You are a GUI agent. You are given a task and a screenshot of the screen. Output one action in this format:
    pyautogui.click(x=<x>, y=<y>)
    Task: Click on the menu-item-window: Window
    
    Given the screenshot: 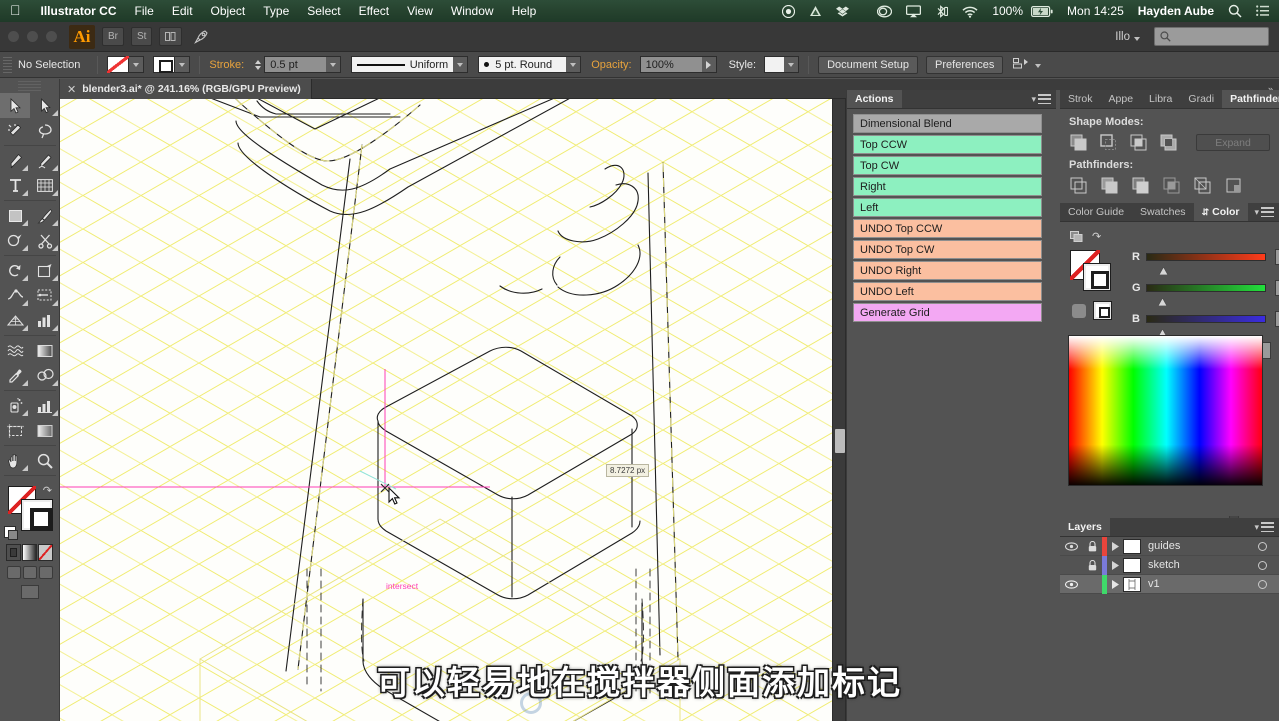 What is the action you would take?
    pyautogui.click(x=472, y=11)
    